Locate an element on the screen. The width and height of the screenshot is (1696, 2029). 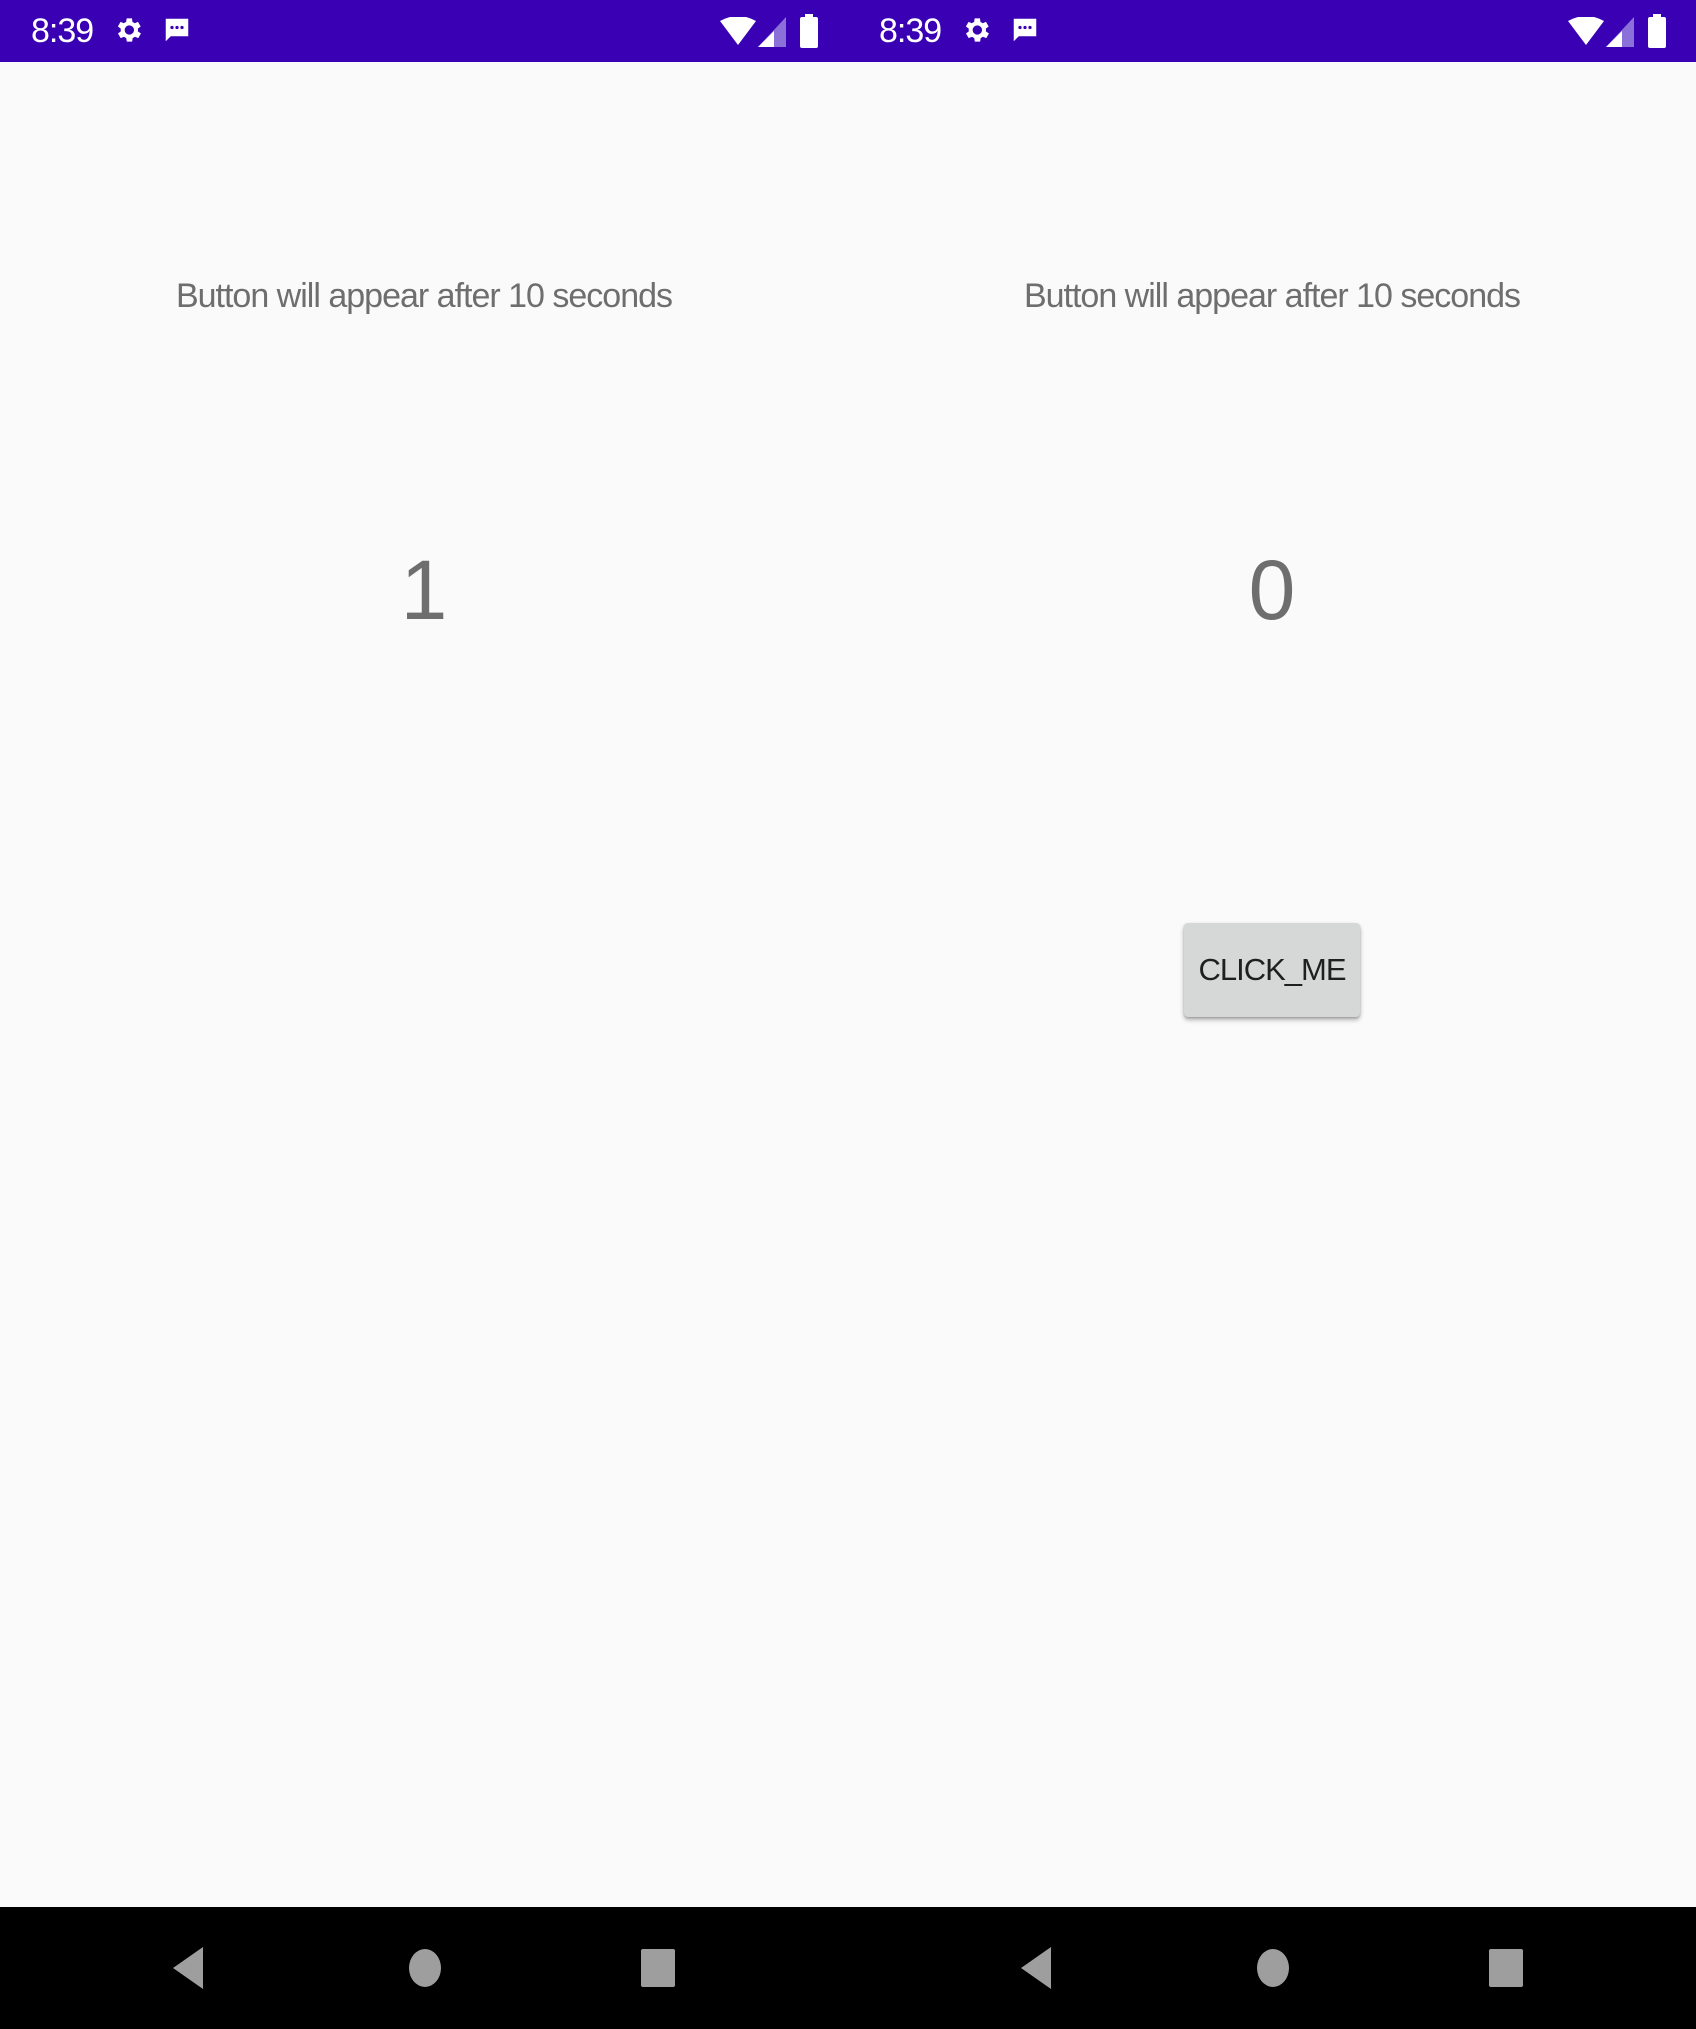
click-me-button: CLICK_ME is located at coordinates (1272, 970).